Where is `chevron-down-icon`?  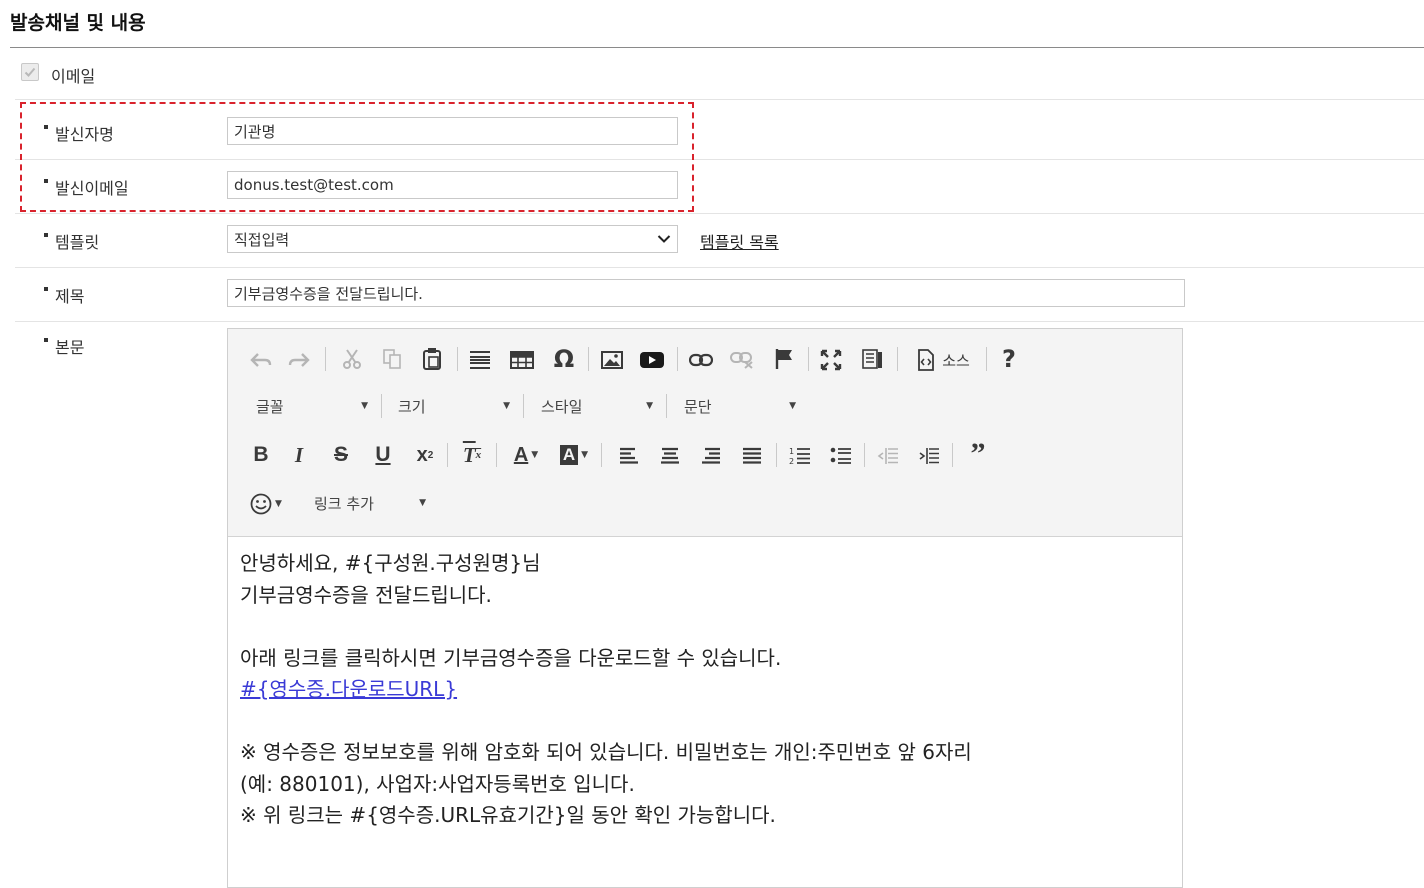 chevron-down-icon is located at coordinates (664, 239).